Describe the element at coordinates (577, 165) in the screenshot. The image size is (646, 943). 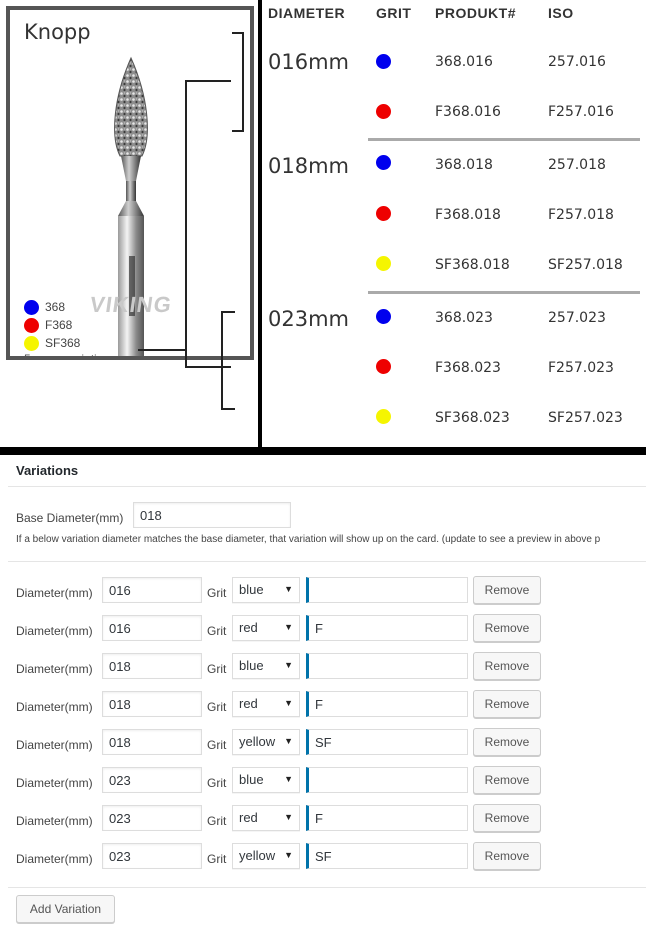
I see `iso-code: 257.018` at that location.